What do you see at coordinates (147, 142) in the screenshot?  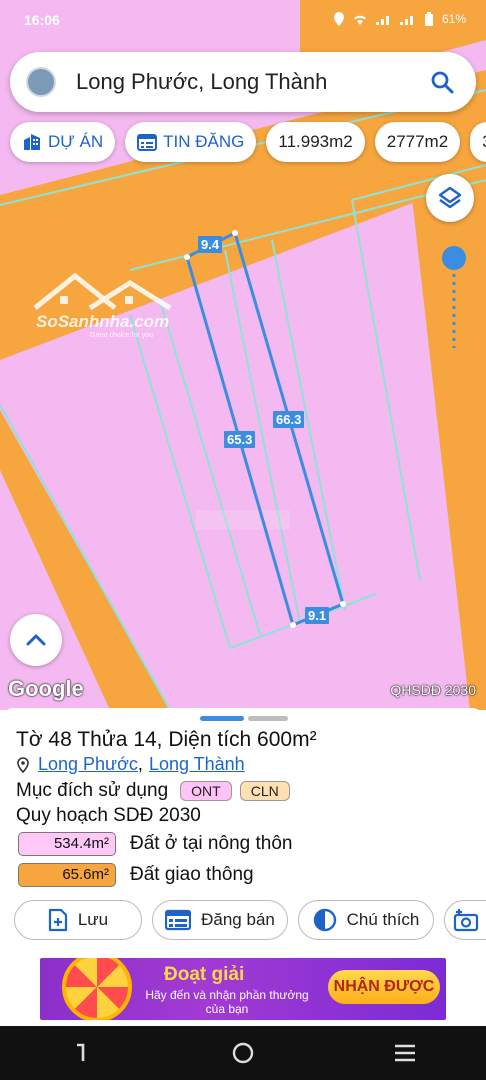 I see `calendar-list-icon` at bounding box center [147, 142].